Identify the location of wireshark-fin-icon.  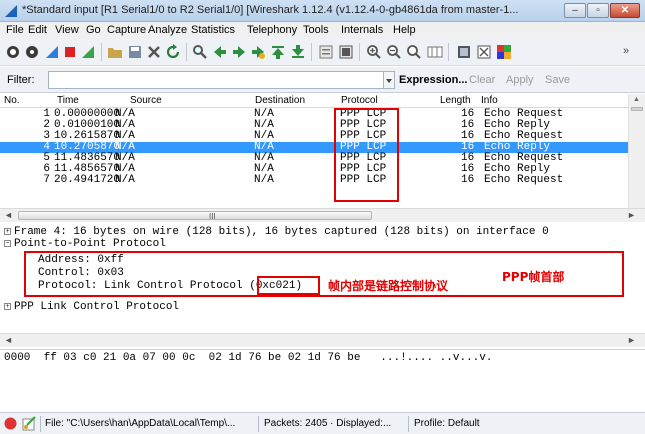
(11, 11).